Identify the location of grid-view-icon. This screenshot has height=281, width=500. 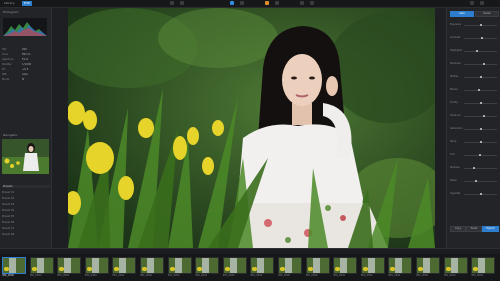
(172, 3).